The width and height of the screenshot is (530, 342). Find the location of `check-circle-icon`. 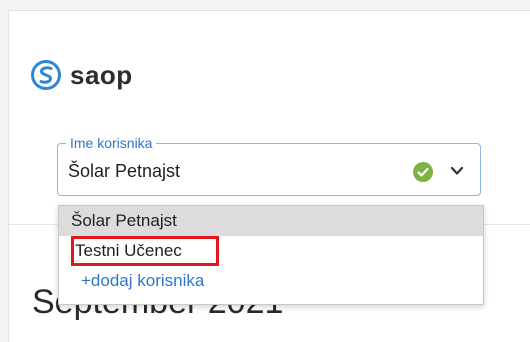

check-circle-icon is located at coordinates (423, 172).